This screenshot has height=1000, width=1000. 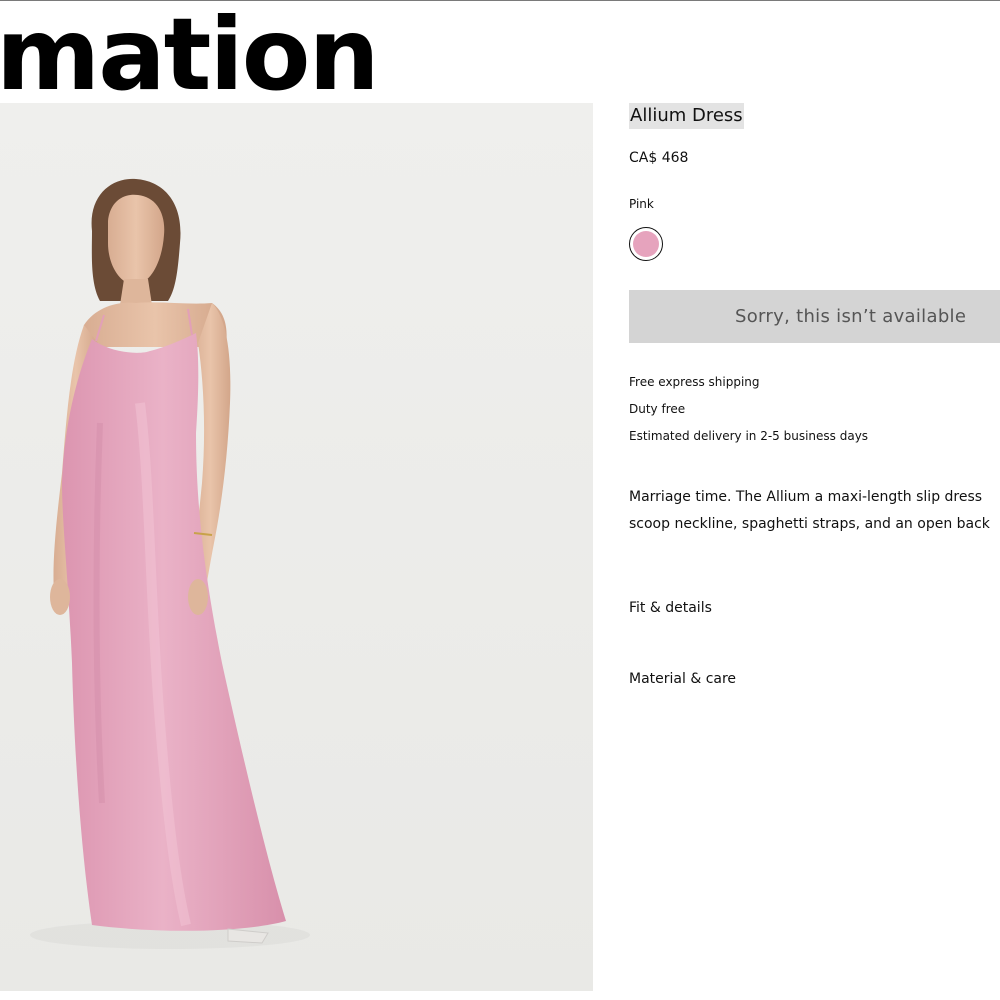 What do you see at coordinates (670, 608) in the screenshot?
I see `fit-details-accordion: Fit & details` at bounding box center [670, 608].